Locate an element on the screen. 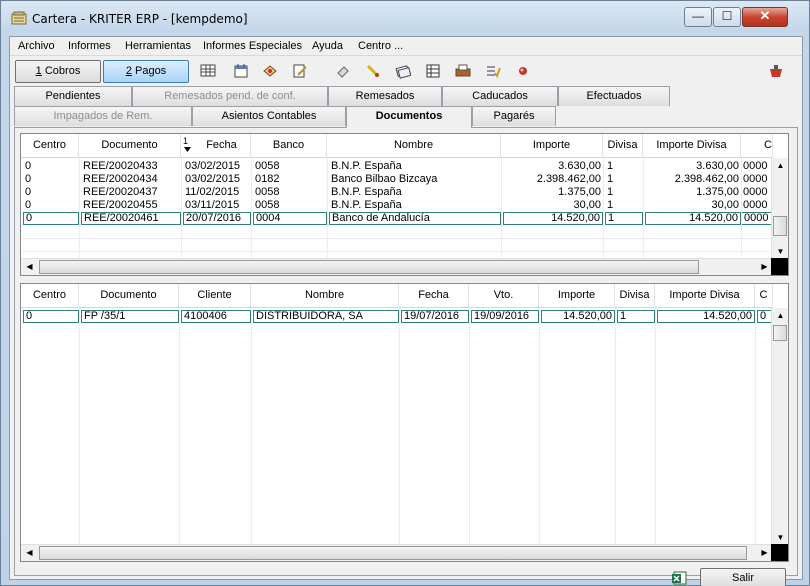 The image size is (810, 586). tab-efectuados: Efectuados is located at coordinates (614, 96).